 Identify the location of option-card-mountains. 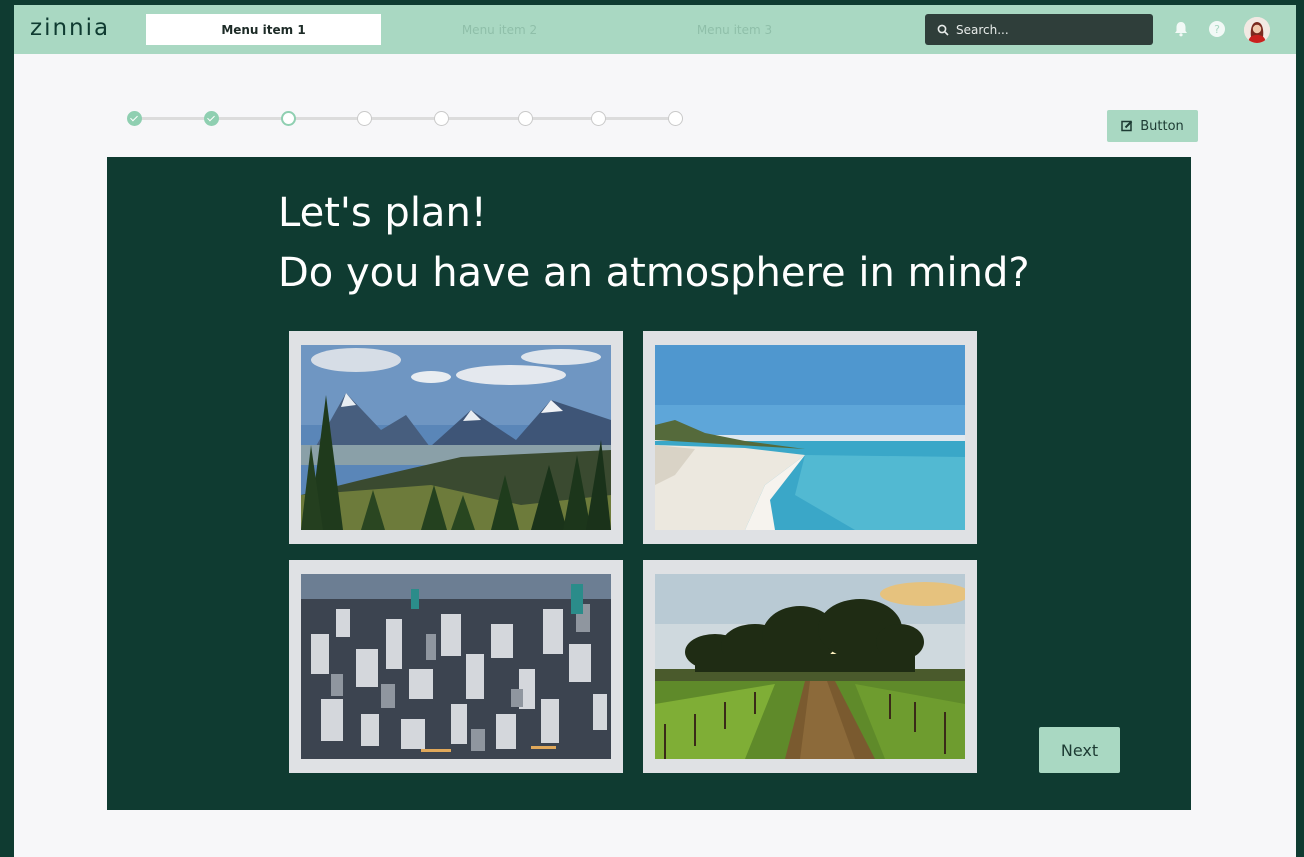
(456, 437).